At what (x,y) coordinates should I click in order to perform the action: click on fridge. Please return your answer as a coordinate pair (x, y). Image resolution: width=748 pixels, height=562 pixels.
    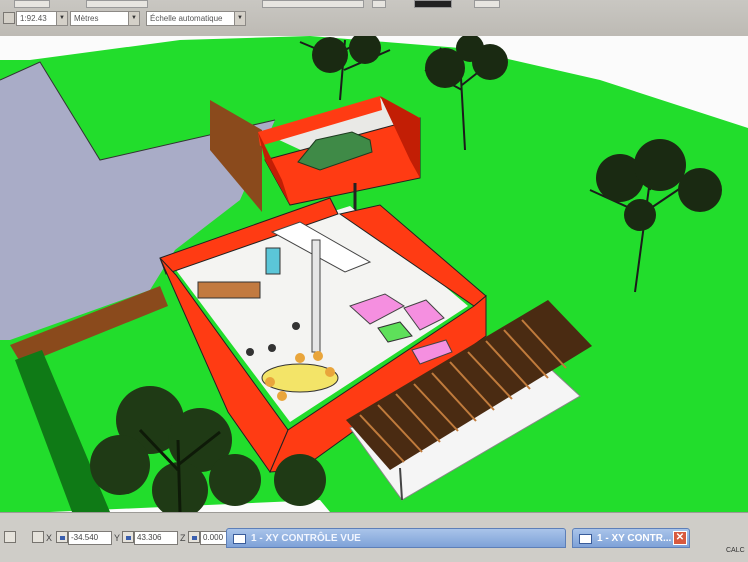
    Looking at the image, I should click on (273, 261).